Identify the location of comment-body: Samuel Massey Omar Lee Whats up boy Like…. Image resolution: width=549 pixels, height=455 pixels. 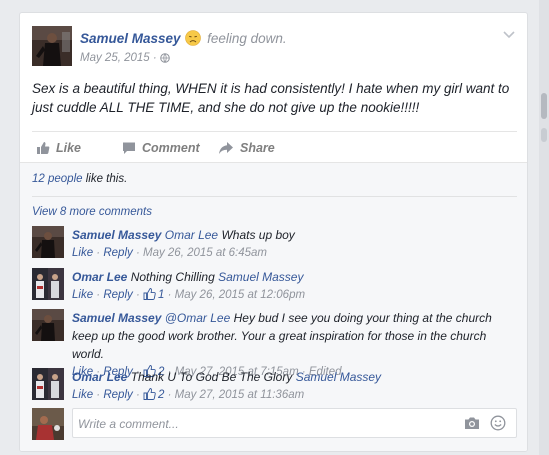
(292, 244).